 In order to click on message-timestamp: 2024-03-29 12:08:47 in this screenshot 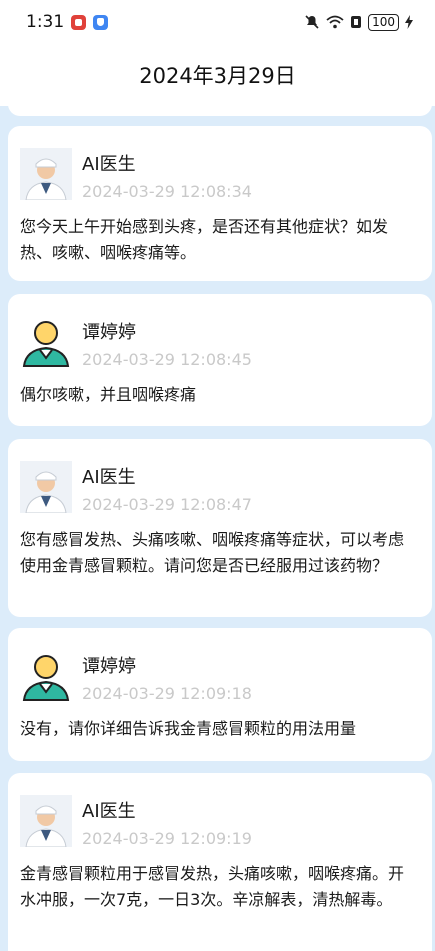, I will do `click(167, 504)`.